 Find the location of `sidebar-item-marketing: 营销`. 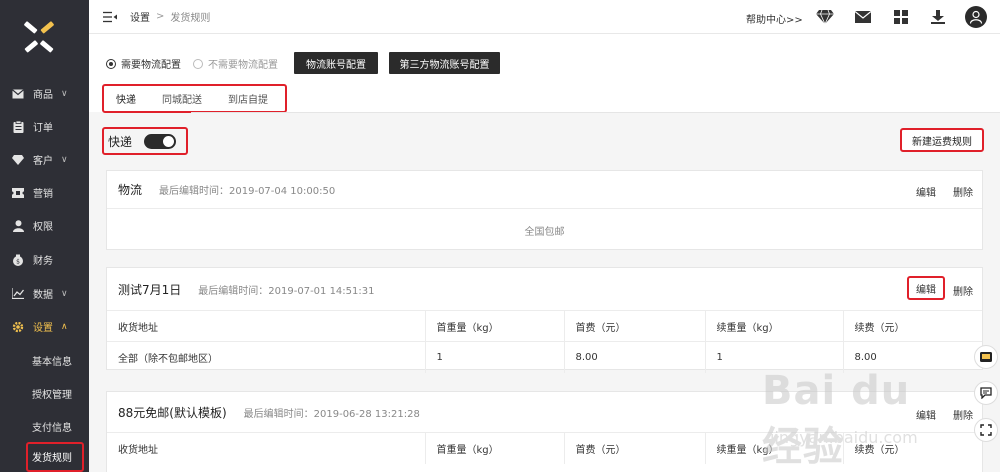

sidebar-item-marketing: 营销 is located at coordinates (44, 192).